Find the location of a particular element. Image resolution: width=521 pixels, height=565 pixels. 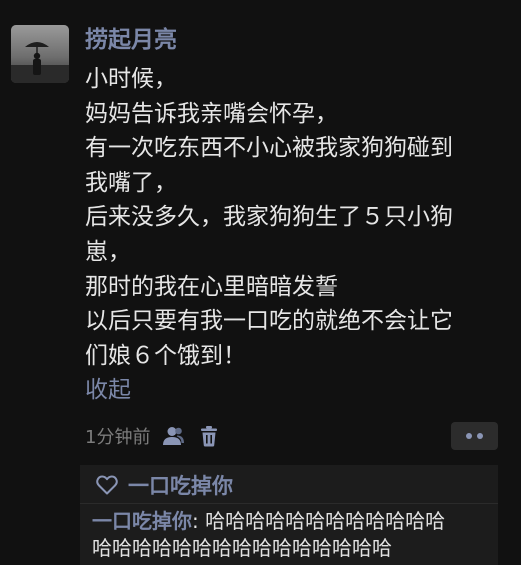

more-dots-icon is located at coordinates (474, 436).